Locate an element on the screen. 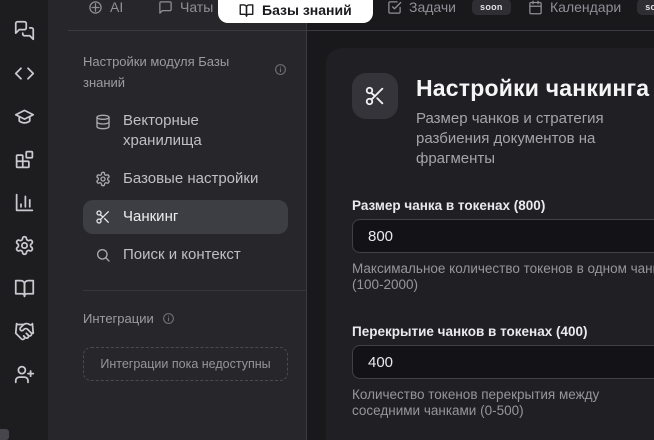  database-icon is located at coordinates (103, 122).